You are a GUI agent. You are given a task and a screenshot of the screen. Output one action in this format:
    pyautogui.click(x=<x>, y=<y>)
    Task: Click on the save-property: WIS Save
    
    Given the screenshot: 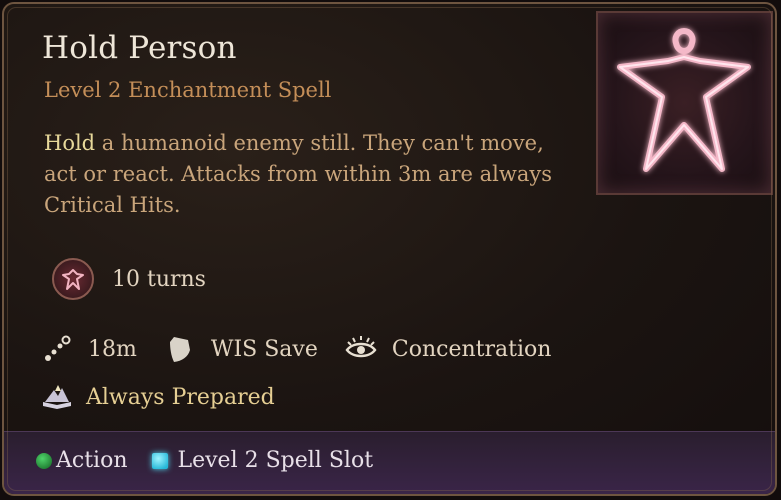 What is the action you would take?
    pyautogui.click(x=240, y=349)
    